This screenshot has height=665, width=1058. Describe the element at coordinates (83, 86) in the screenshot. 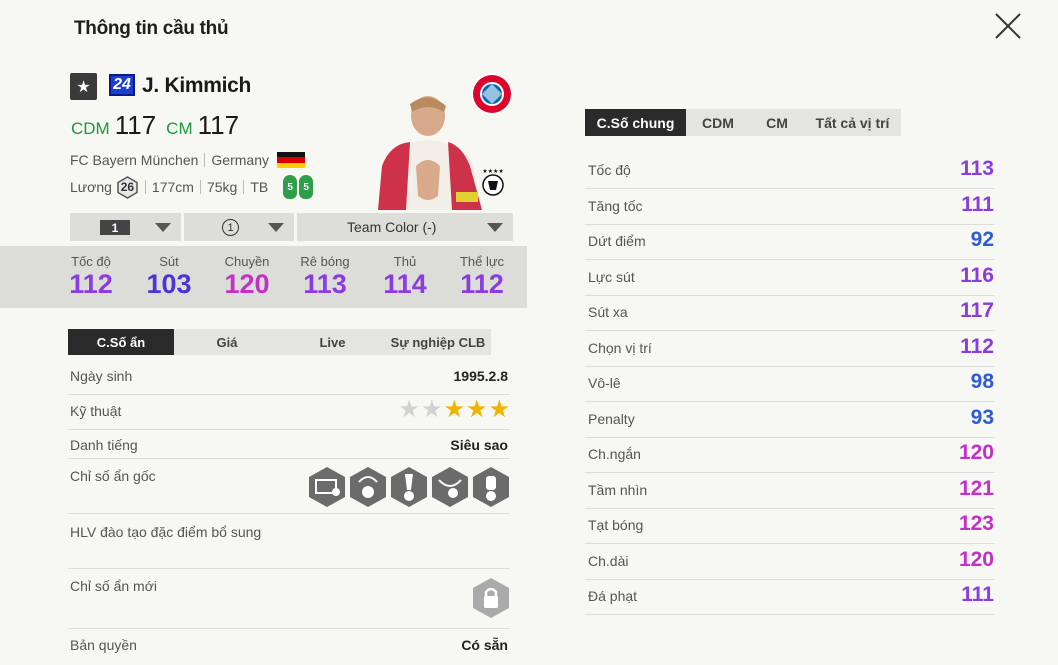

I see `favorite-star-icon: ★` at that location.